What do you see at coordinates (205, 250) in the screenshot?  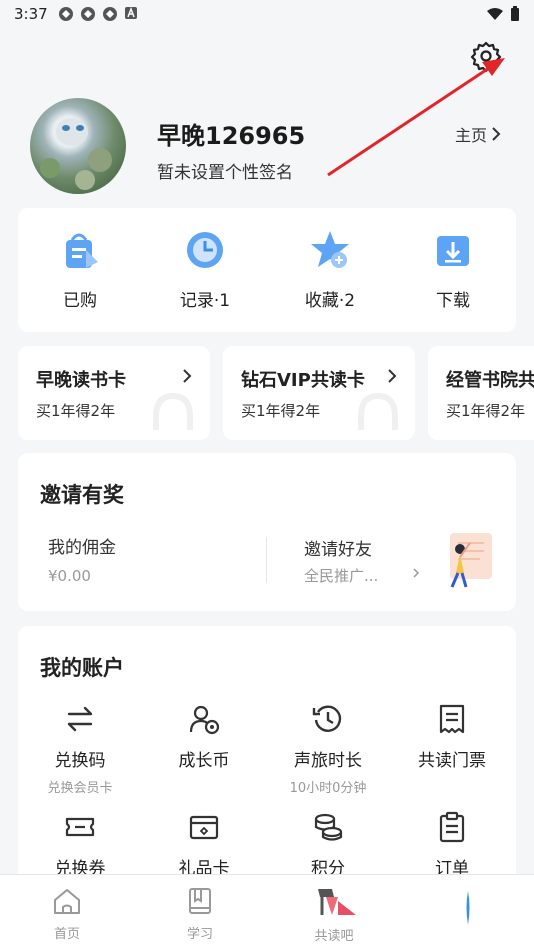 I see `clock-icon` at bounding box center [205, 250].